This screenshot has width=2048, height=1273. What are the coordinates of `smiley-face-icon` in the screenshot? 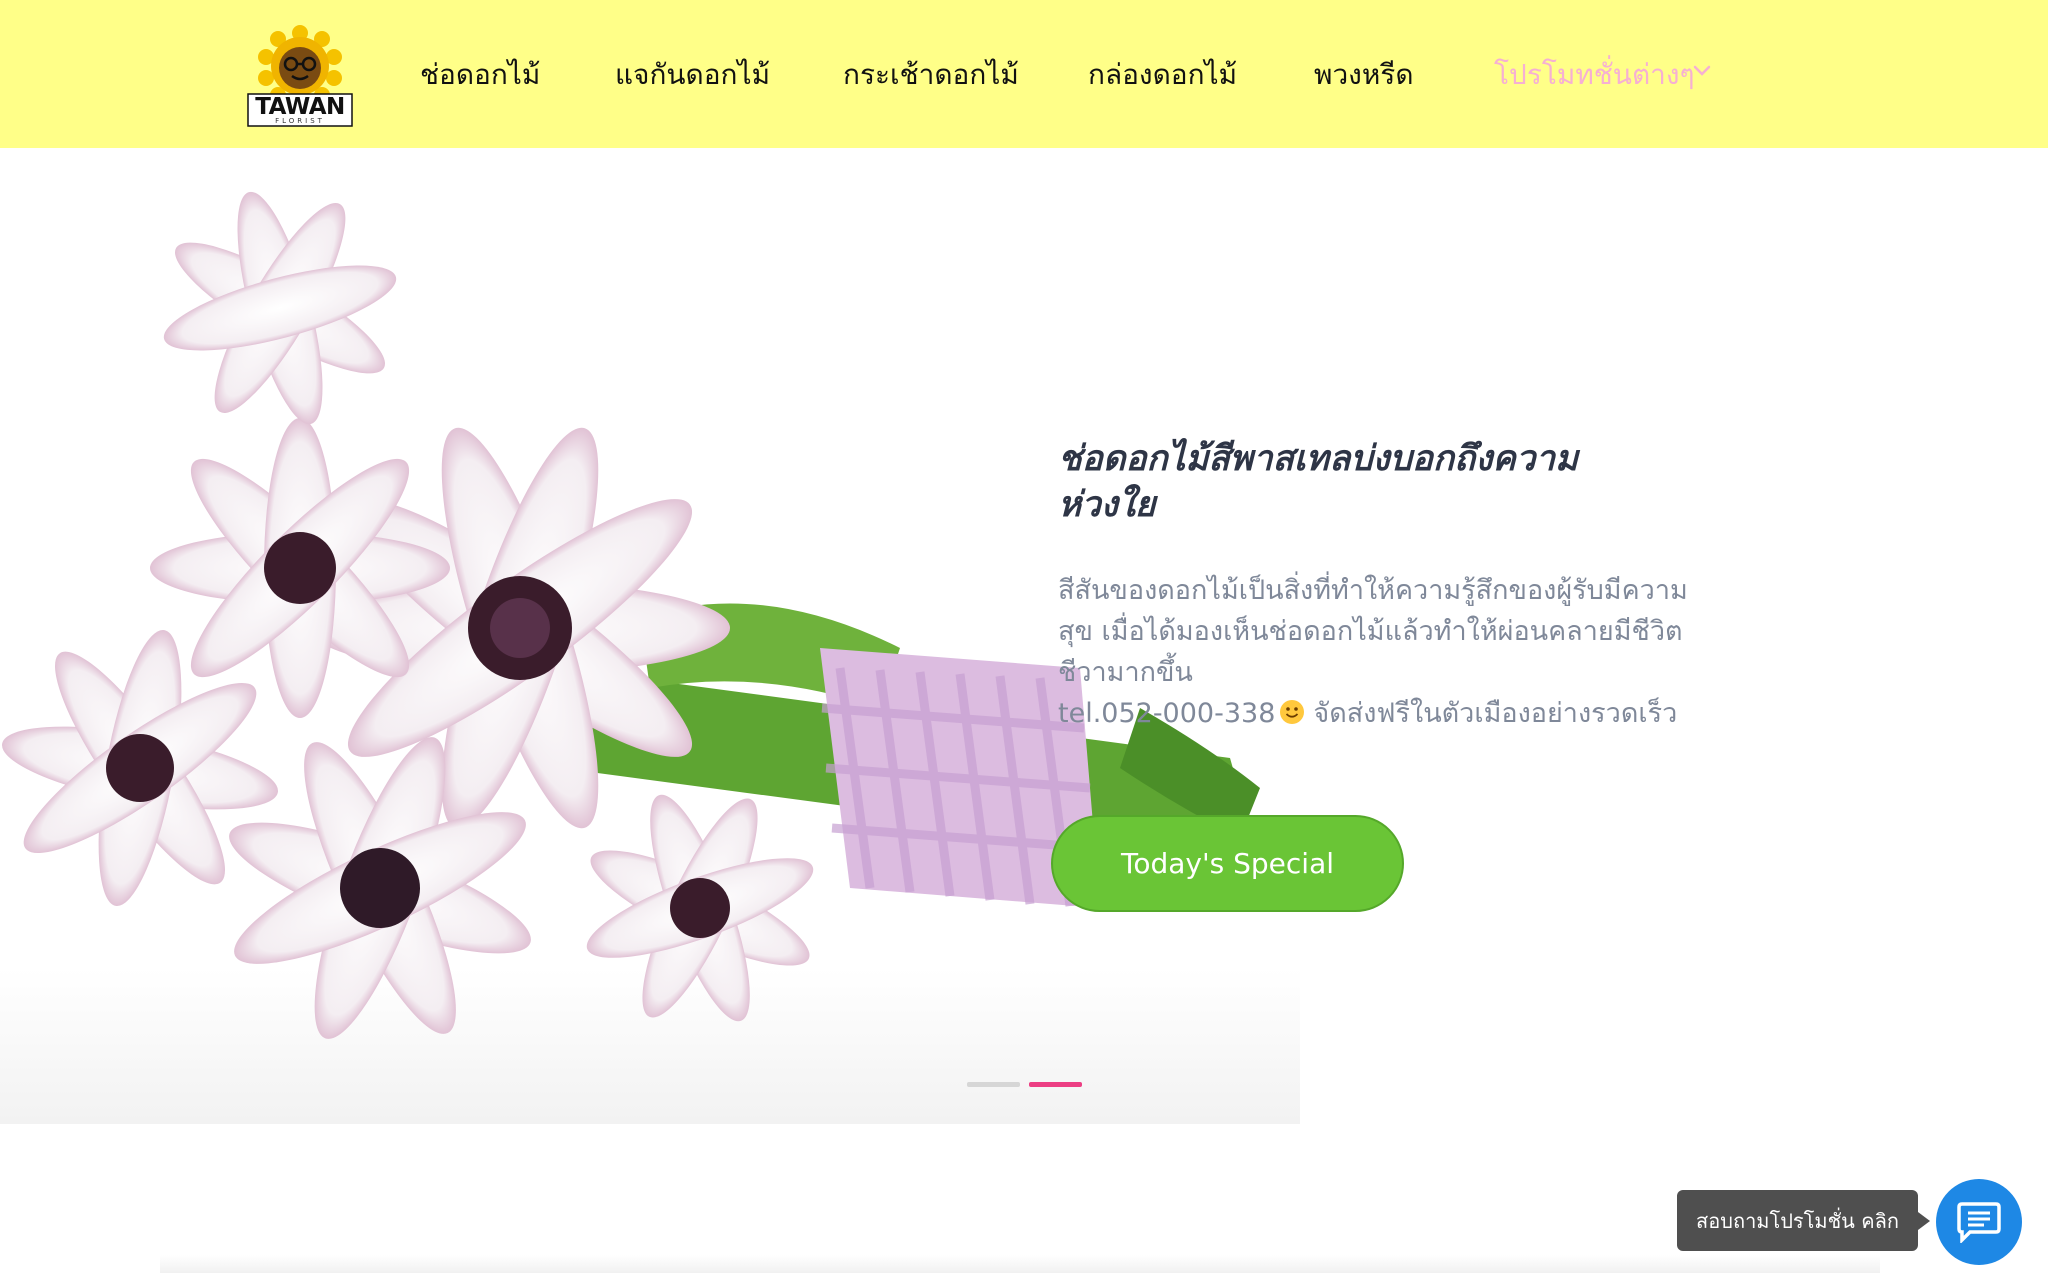 It's located at (1292, 712).